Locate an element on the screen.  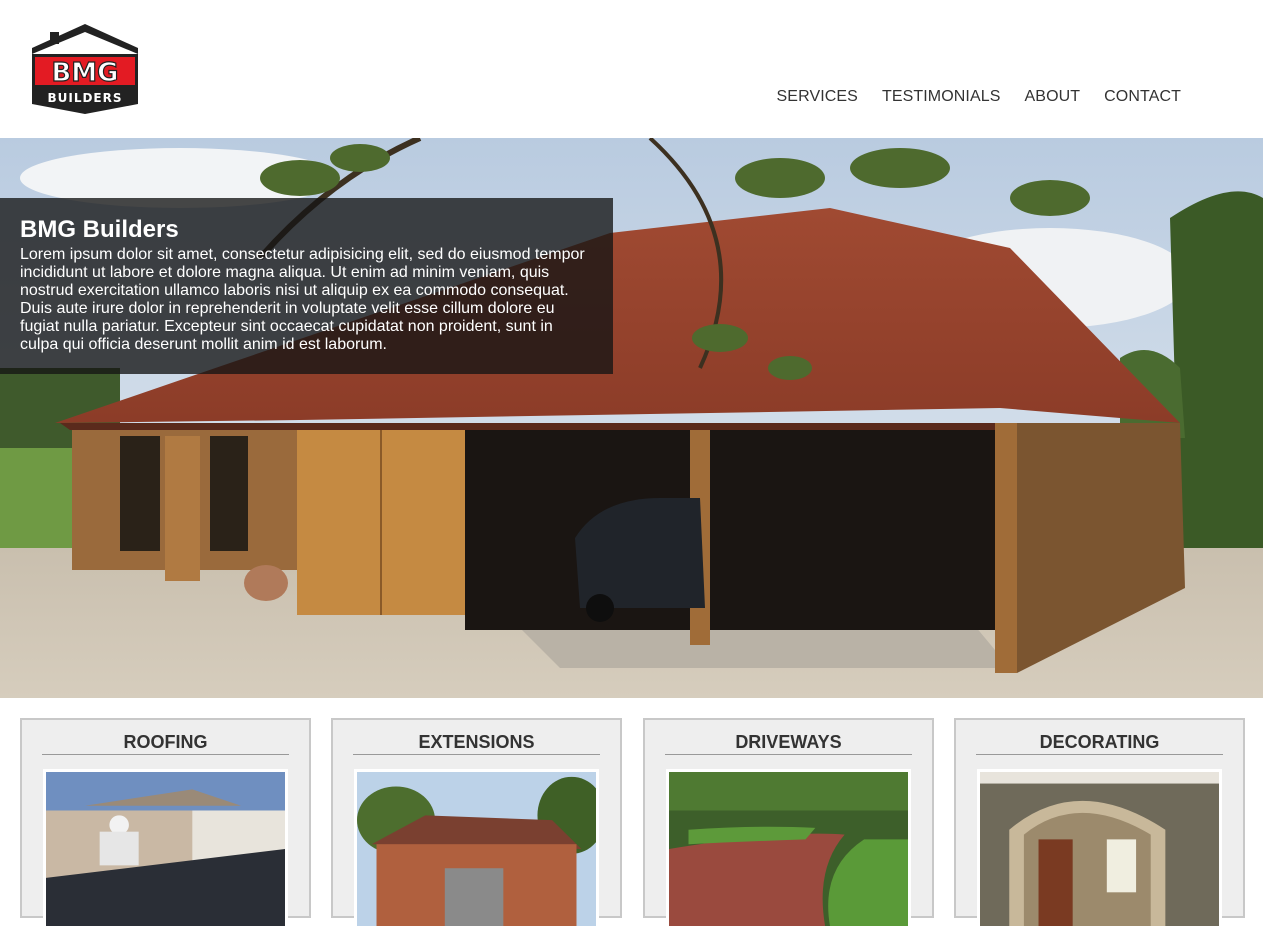
service-card-decorating: DECORATING is located at coordinates (1099, 823).